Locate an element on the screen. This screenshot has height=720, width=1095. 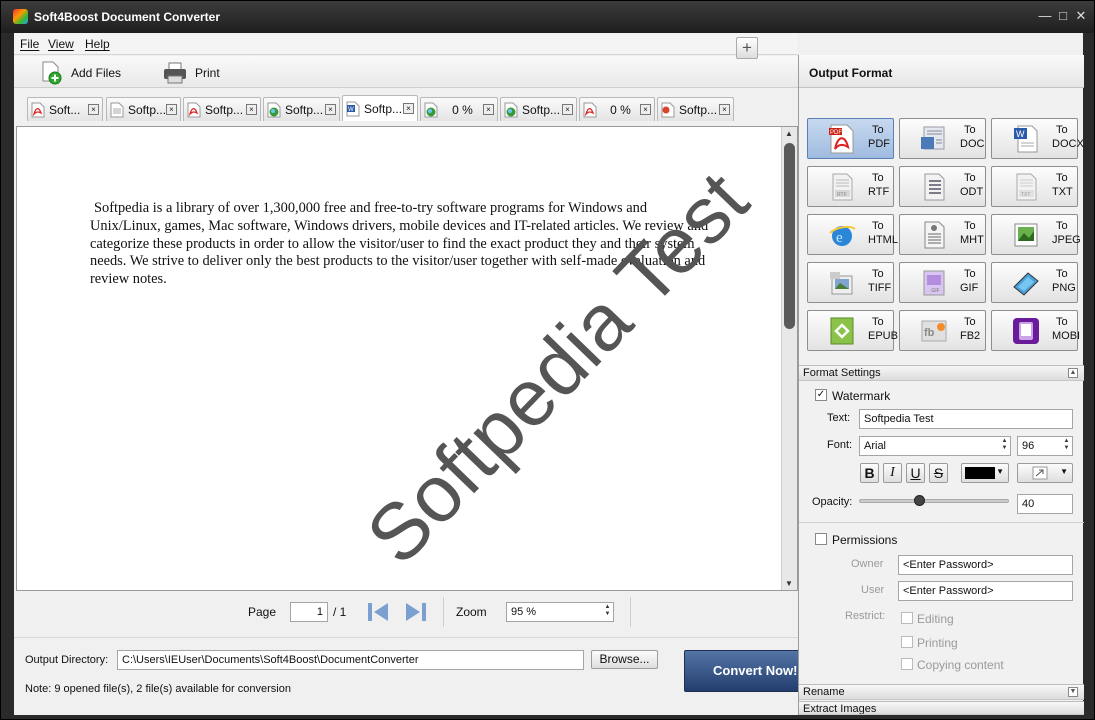
window-title: Soft4Boost Document Converter is located at coordinates (127, 17).